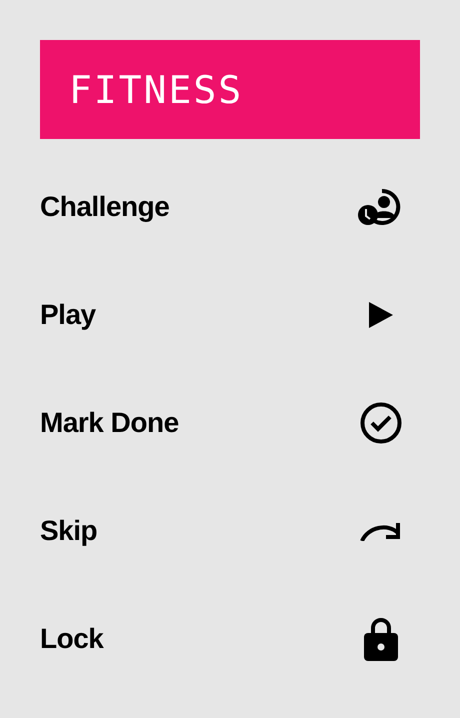 The height and width of the screenshot is (718, 460). Describe the element at coordinates (230, 423) in the screenshot. I see `menu-item: Mark Done` at that location.